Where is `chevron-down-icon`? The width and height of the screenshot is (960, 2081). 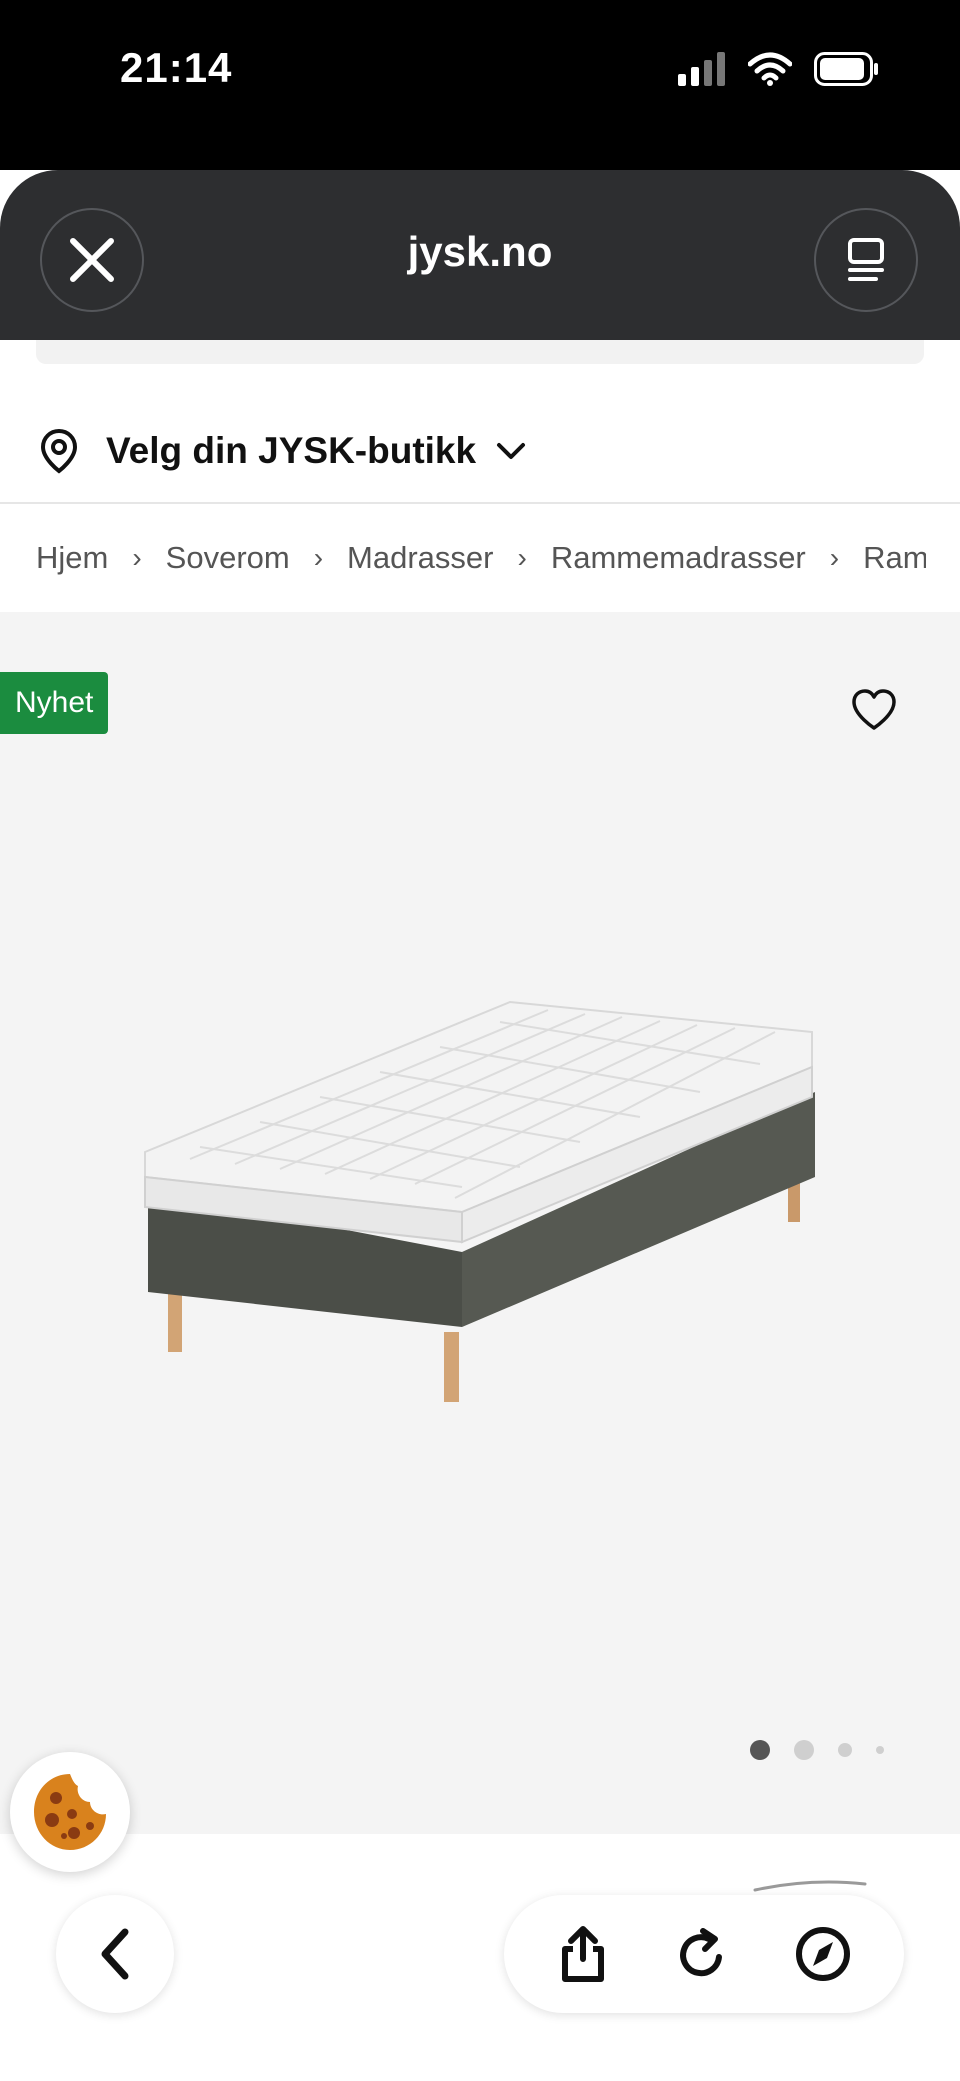 chevron-down-icon is located at coordinates (511, 451).